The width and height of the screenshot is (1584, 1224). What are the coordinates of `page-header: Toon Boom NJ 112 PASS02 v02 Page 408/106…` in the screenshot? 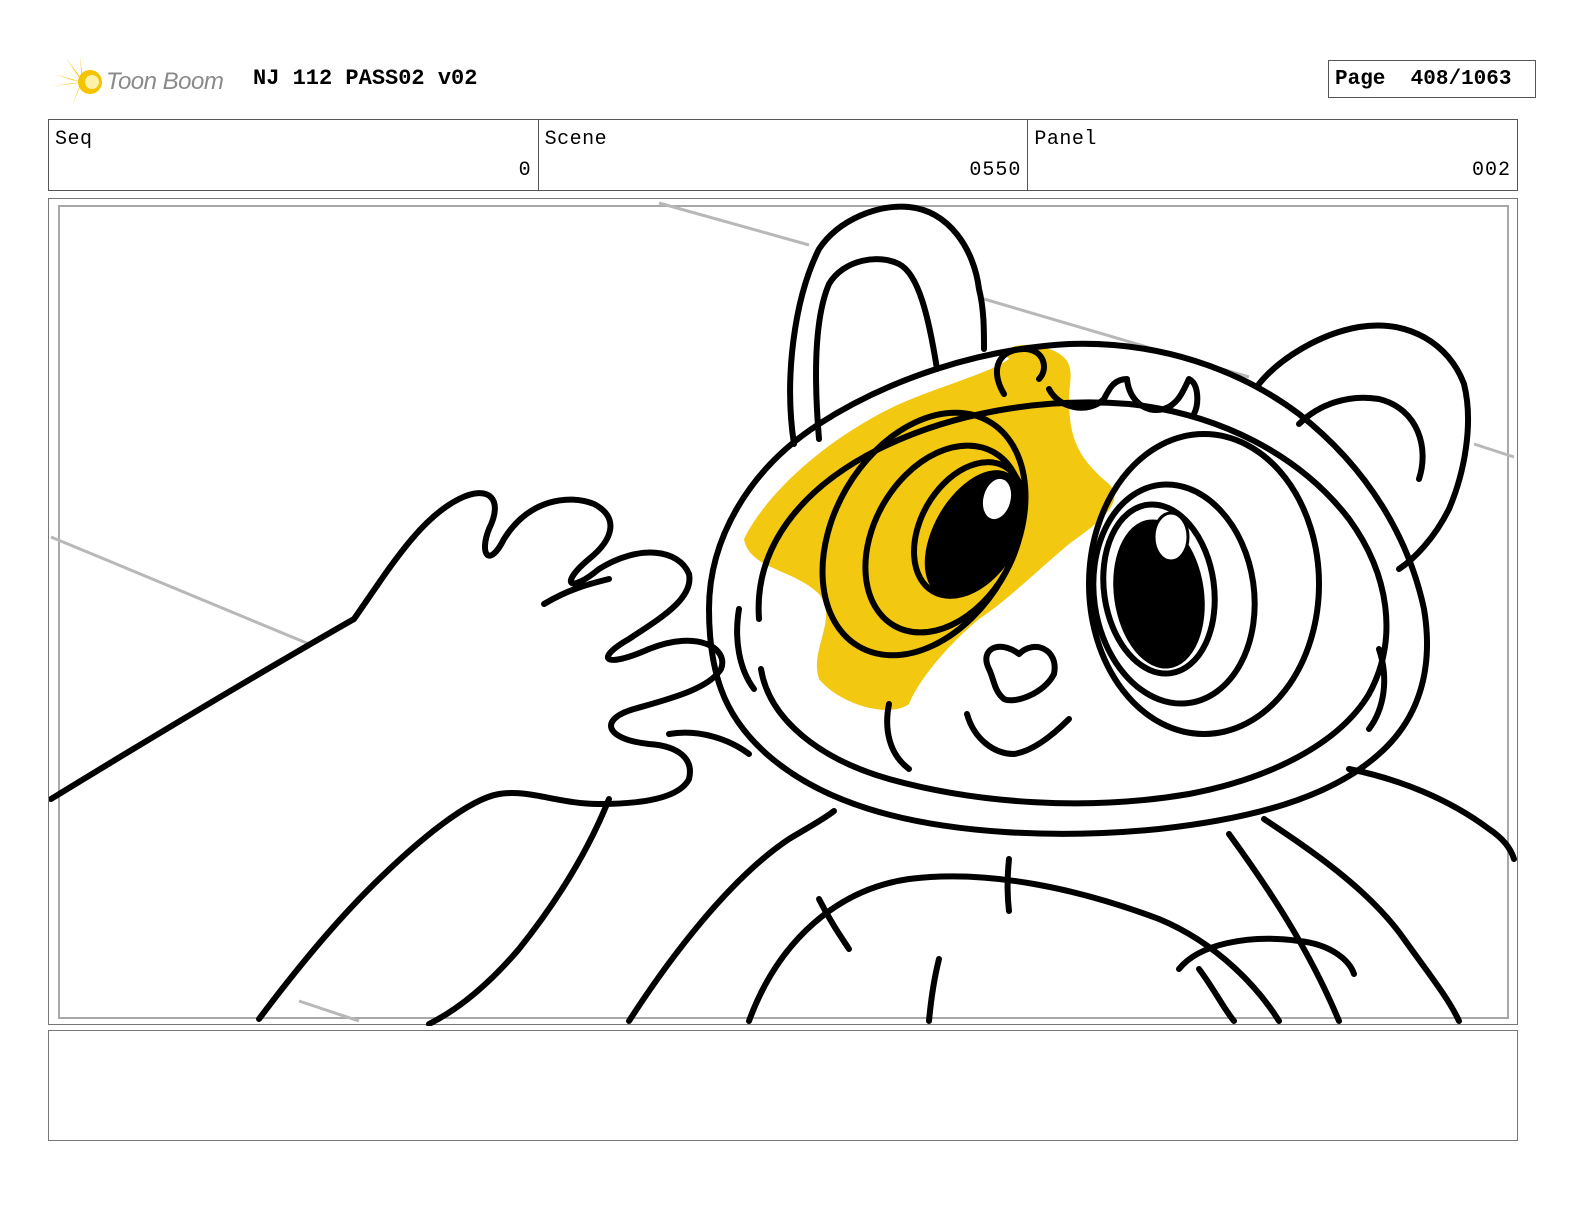 It's located at (792, 80).